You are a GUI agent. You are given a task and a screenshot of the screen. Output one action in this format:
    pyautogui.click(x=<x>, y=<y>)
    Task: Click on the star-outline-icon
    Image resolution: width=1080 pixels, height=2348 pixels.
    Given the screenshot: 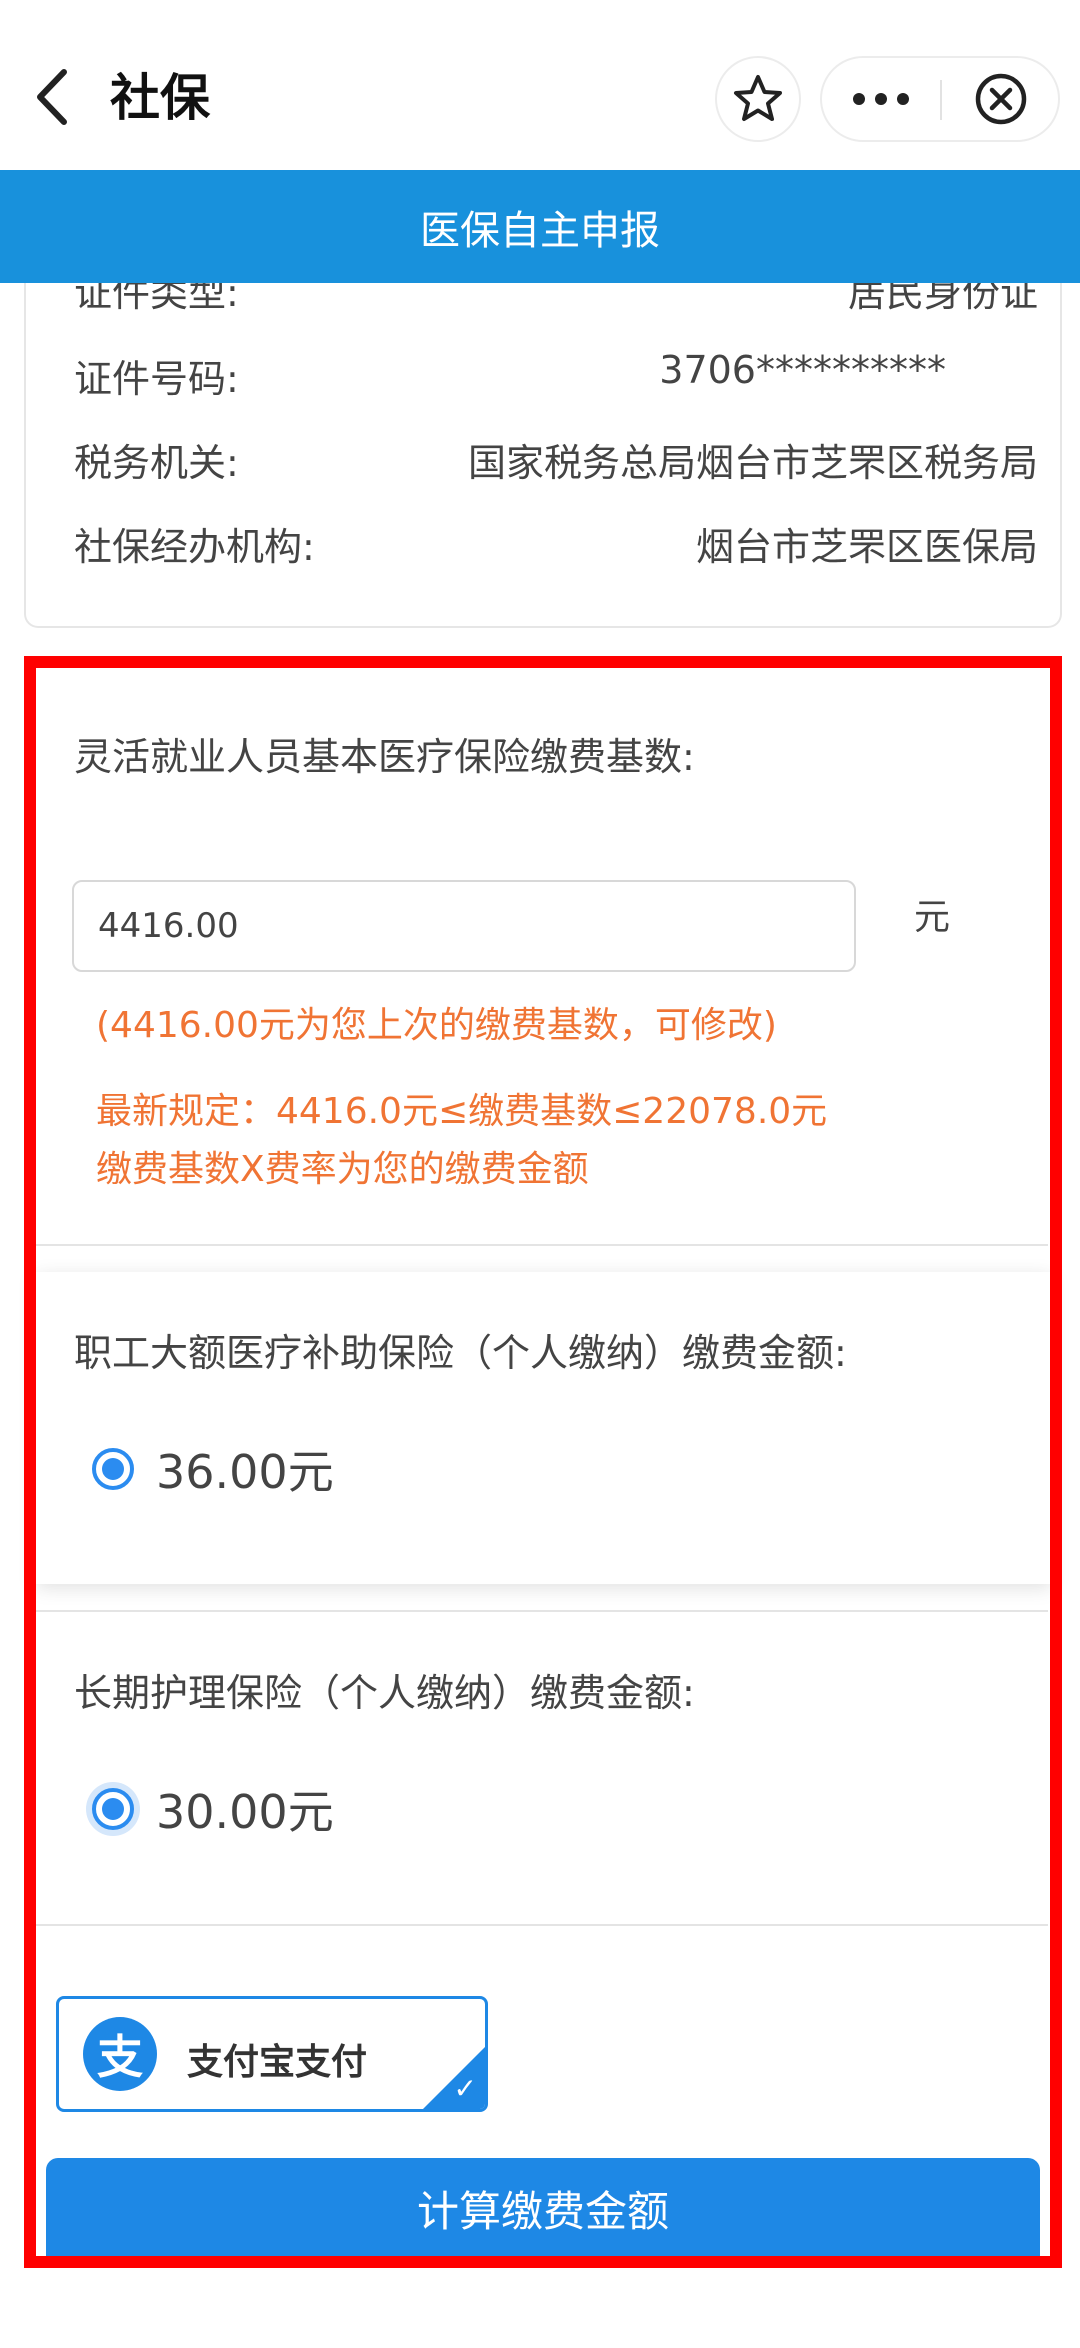 What is the action you would take?
    pyautogui.click(x=758, y=98)
    